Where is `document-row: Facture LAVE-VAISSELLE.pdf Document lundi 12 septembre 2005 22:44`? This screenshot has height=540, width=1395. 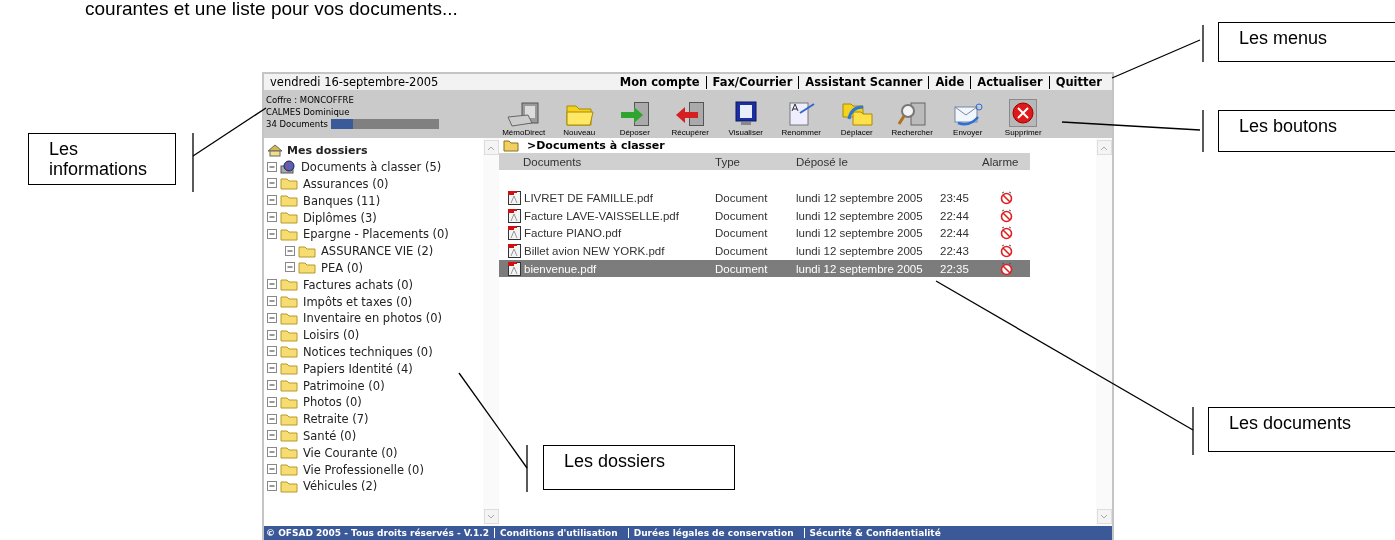
document-row: Facture LAVE-VAISSELLE.pdf Document lundi 12 septembre 2005 22:44 is located at coordinates (764, 215).